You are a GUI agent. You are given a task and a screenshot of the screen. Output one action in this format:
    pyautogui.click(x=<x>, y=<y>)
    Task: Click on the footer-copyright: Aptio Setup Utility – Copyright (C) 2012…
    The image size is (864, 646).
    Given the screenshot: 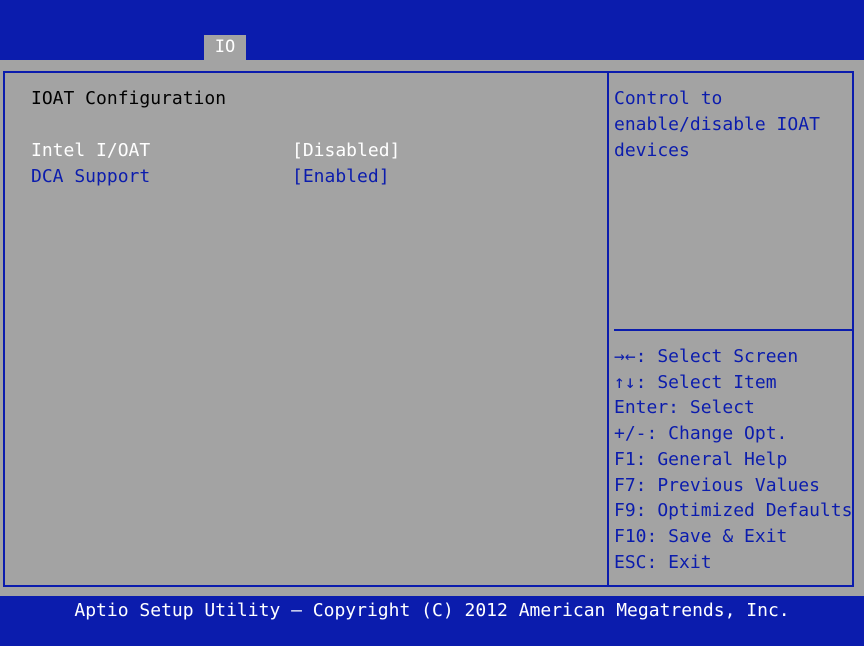 What is the action you would take?
    pyautogui.click(x=432, y=610)
    